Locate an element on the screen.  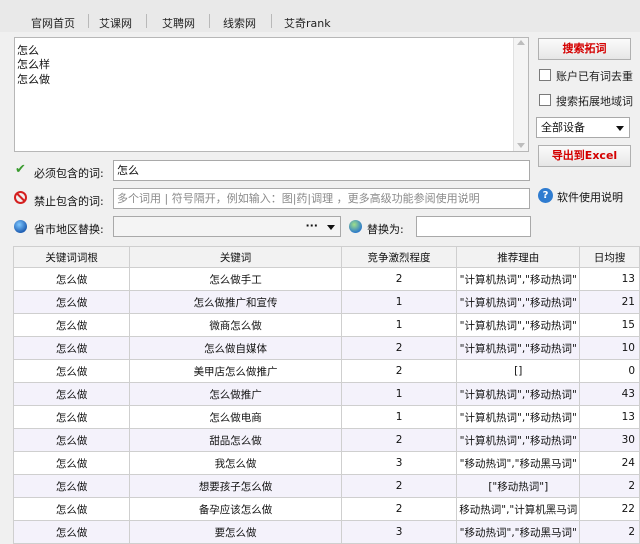
cell-keyword: 我怎么做 is located at coordinates (235, 463).